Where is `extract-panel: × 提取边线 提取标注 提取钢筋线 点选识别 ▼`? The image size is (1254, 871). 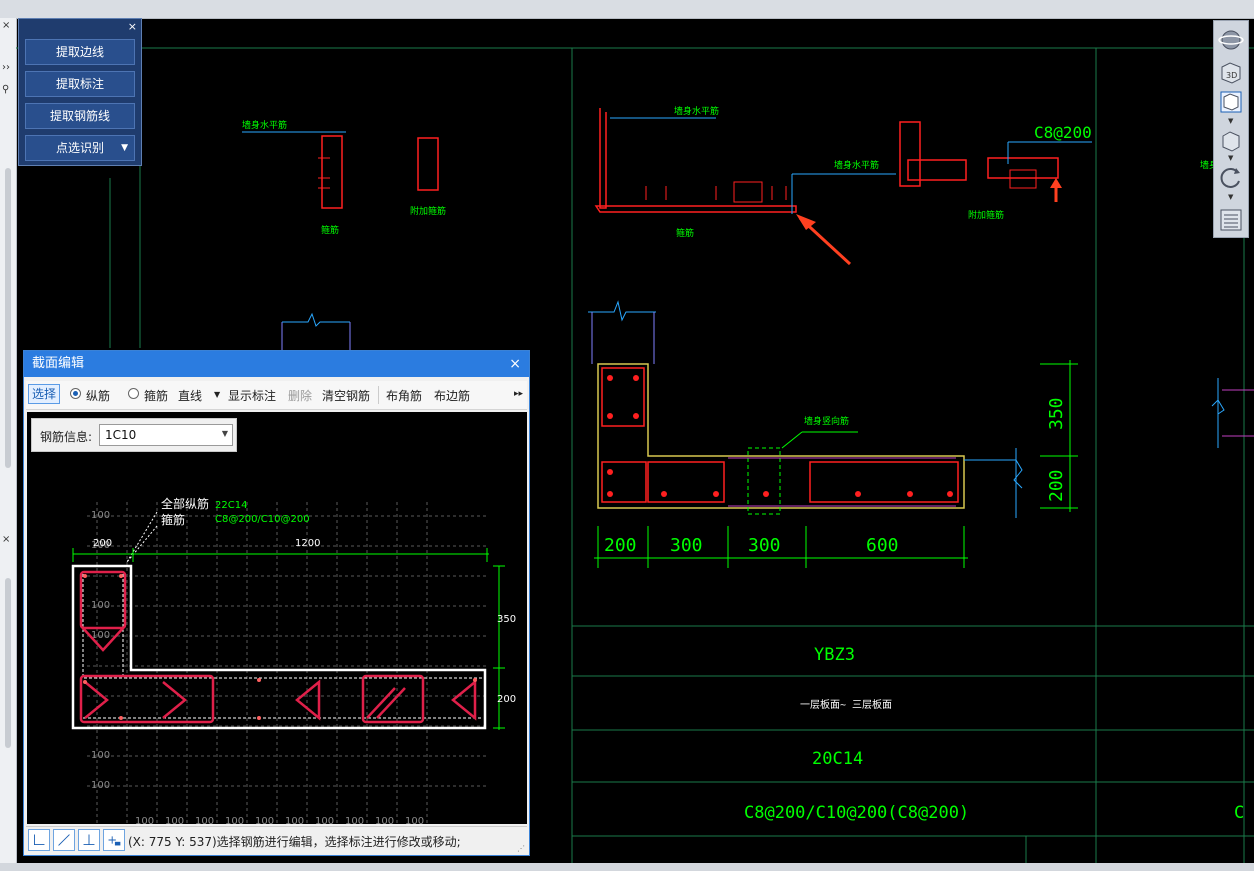
extract-panel: × 提取边线 提取标注 提取钢筋线 点选识别 ▼ is located at coordinates (80, 92).